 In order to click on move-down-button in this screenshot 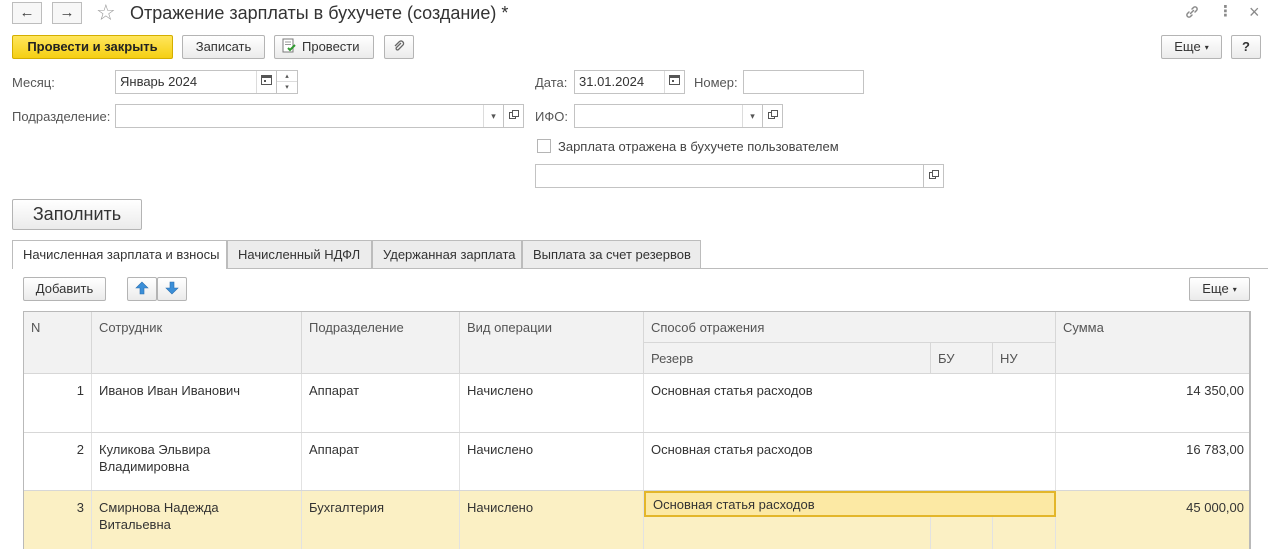, I will do `click(172, 289)`.